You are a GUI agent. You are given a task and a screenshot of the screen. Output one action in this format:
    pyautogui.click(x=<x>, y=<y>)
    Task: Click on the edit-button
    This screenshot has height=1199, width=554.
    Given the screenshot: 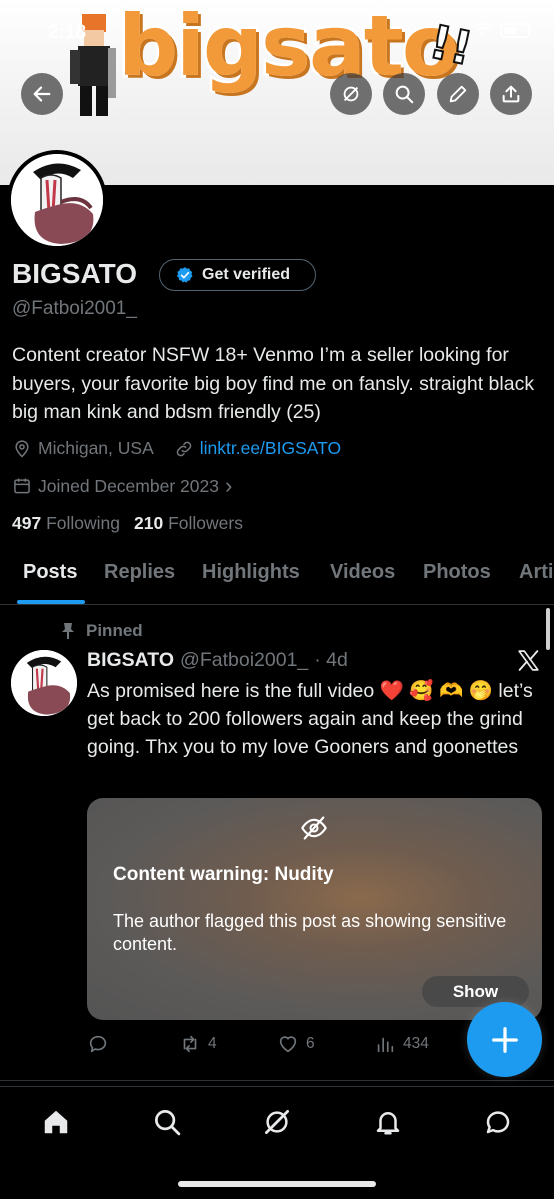 What is the action you would take?
    pyautogui.click(x=458, y=94)
    